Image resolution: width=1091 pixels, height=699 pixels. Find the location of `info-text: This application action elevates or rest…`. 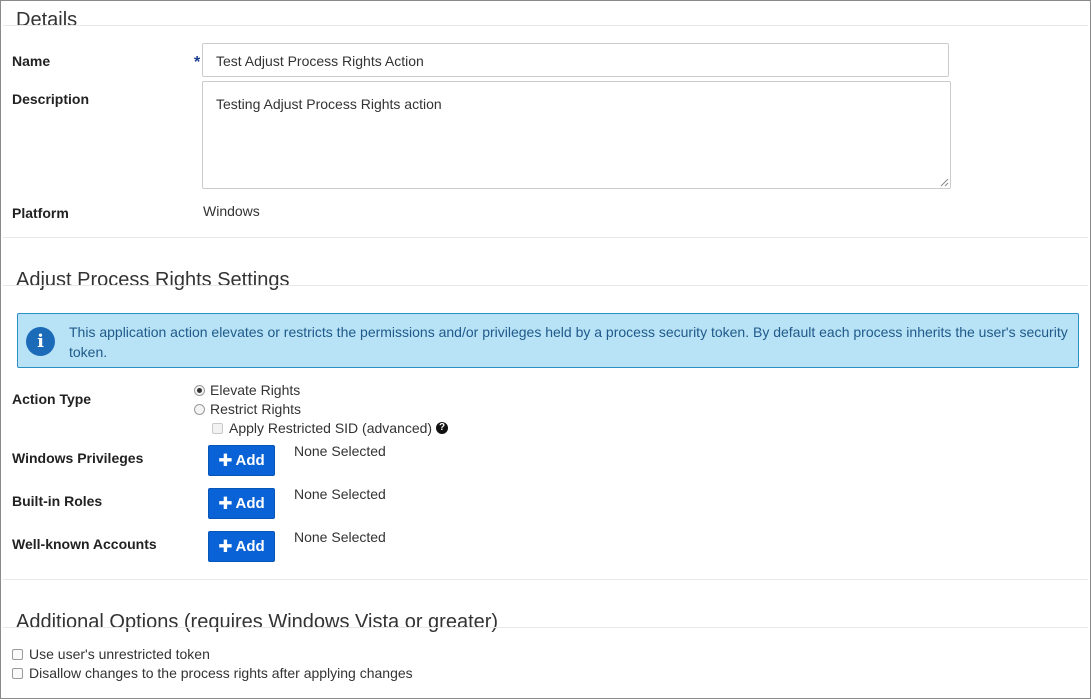

info-text: This application action elevates or rest… is located at coordinates (568, 342).